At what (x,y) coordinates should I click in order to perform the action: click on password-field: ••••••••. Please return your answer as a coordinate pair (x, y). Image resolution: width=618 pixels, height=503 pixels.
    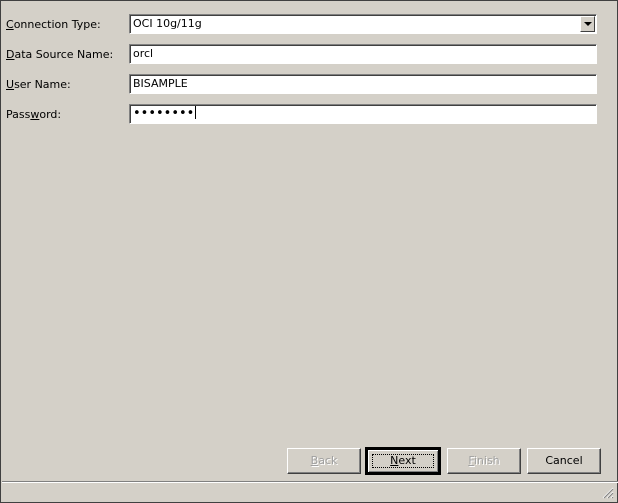
    Looking at the image, I should click on (363, 114).